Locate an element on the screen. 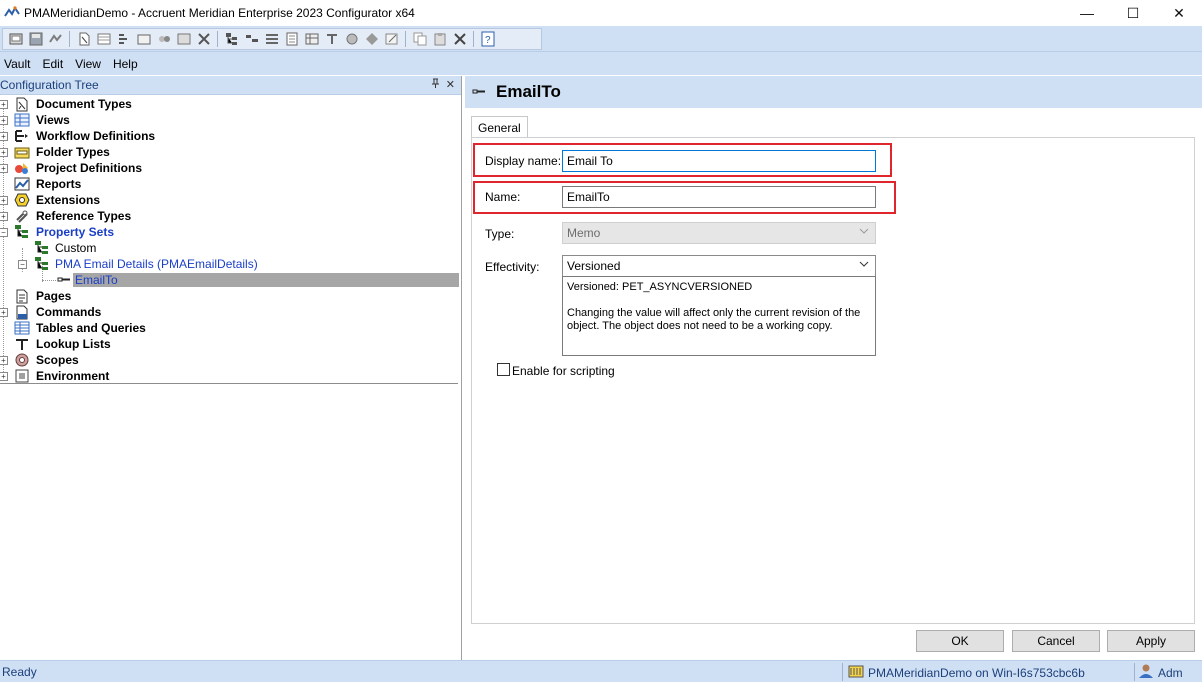 Image resolution: width=1202 pixels, height=682 pixels. tree-item-label: Commands is located at coordinates (69, 312).